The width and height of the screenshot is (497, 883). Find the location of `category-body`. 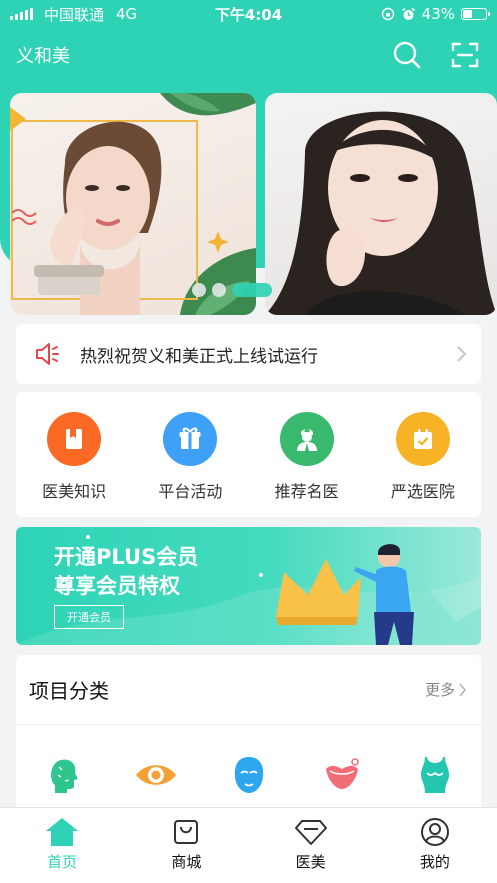

category-body is located at coordinates (435, 775).